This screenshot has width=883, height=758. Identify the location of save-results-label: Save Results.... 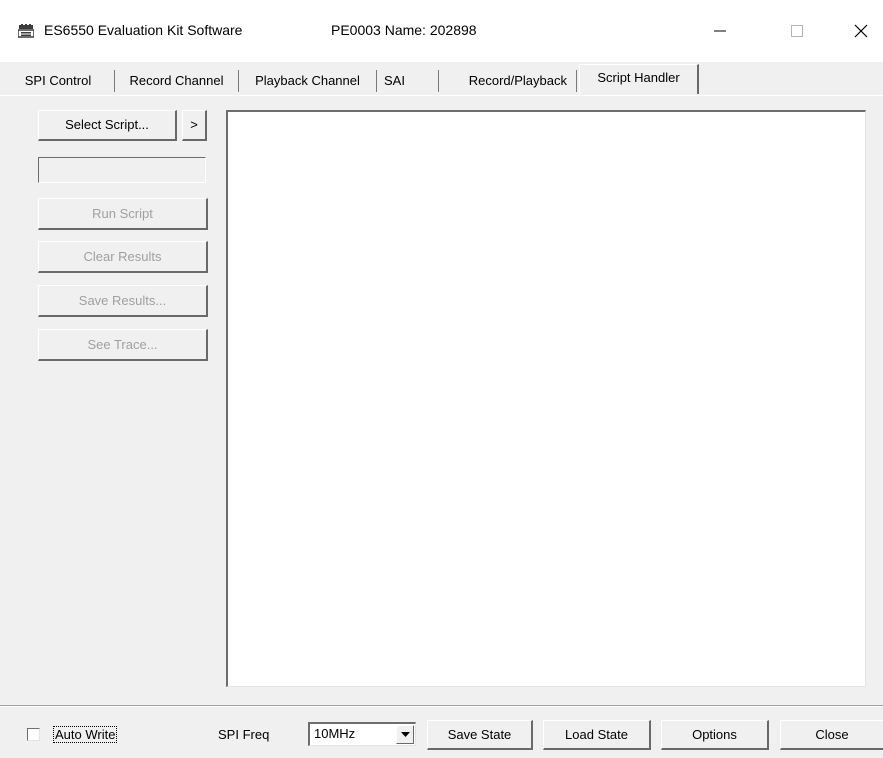
(122, 300).